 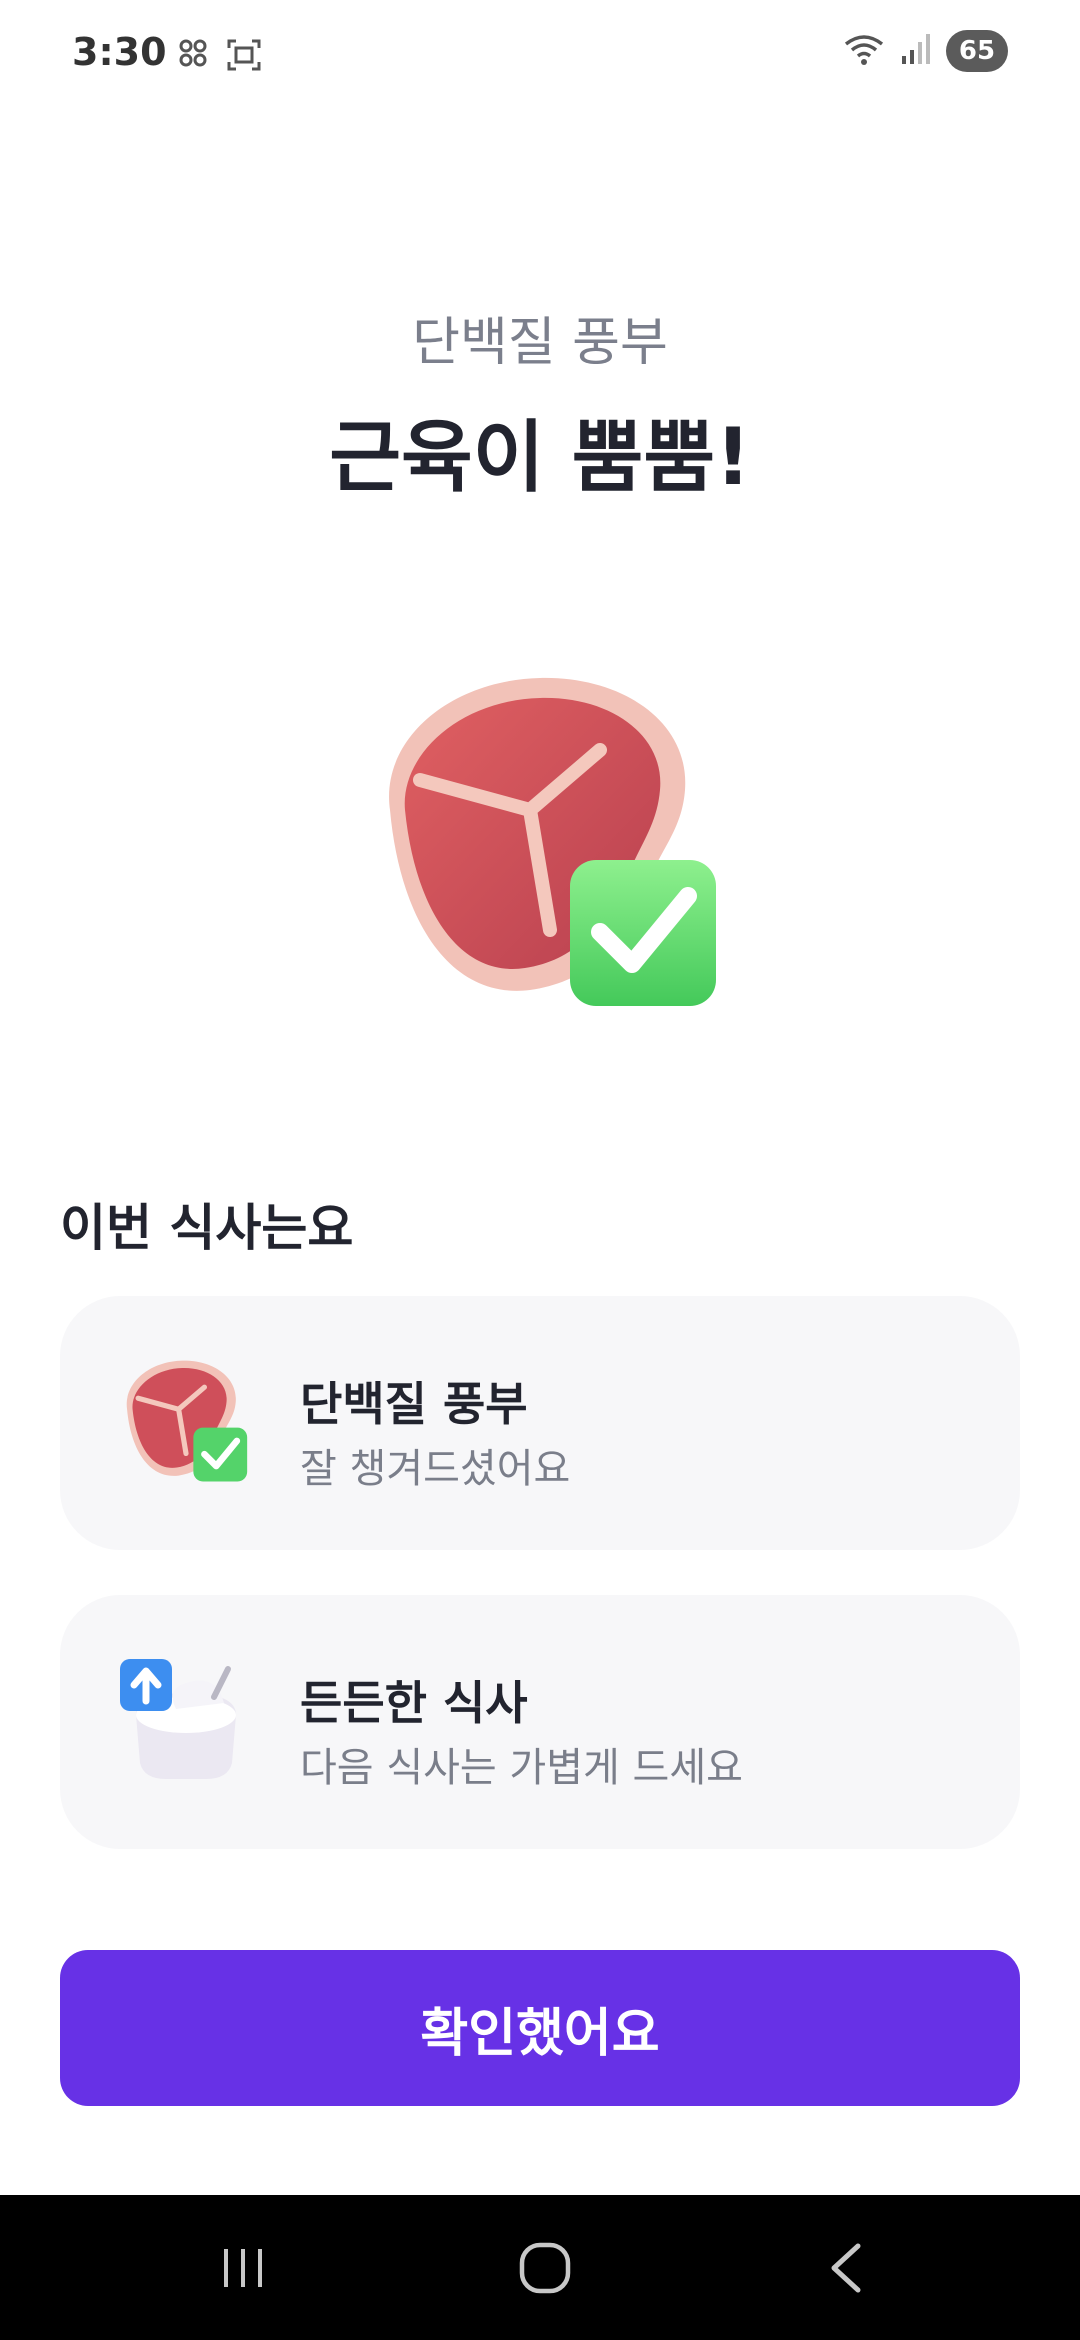 I want to click on back-icon, so click(x=846, y=2267).